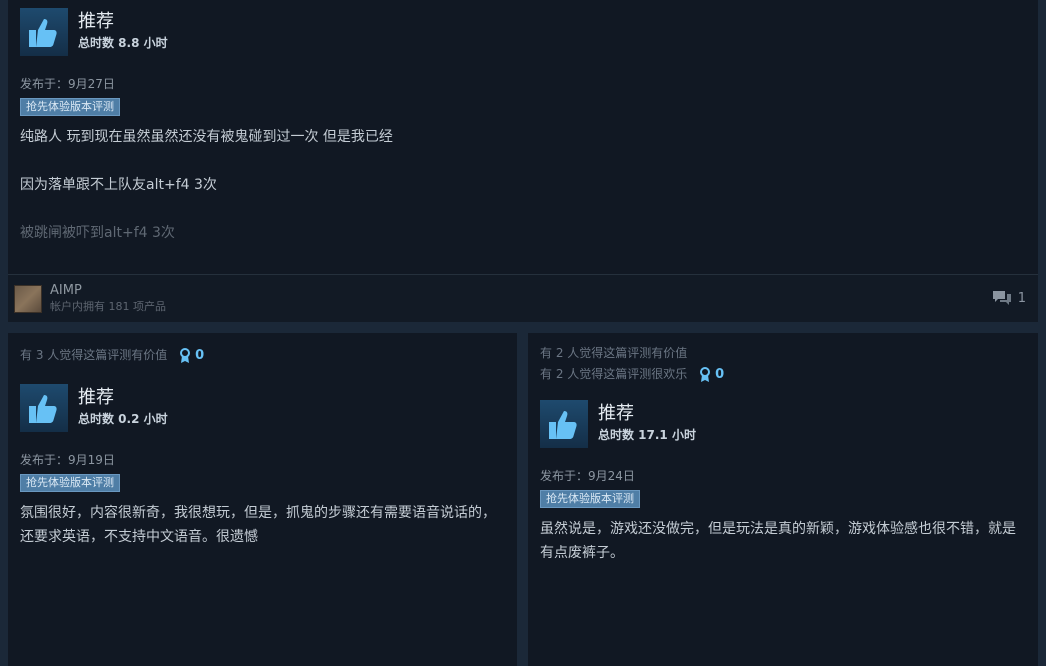 Image resolution: width=1046 pixels, height=666 pixels. What do you see at coordinates (614, 353) in the screenshot?
I see `helpful-count: 有 2 人觉得这篇评测有价值` at bounding box center [614, 353].